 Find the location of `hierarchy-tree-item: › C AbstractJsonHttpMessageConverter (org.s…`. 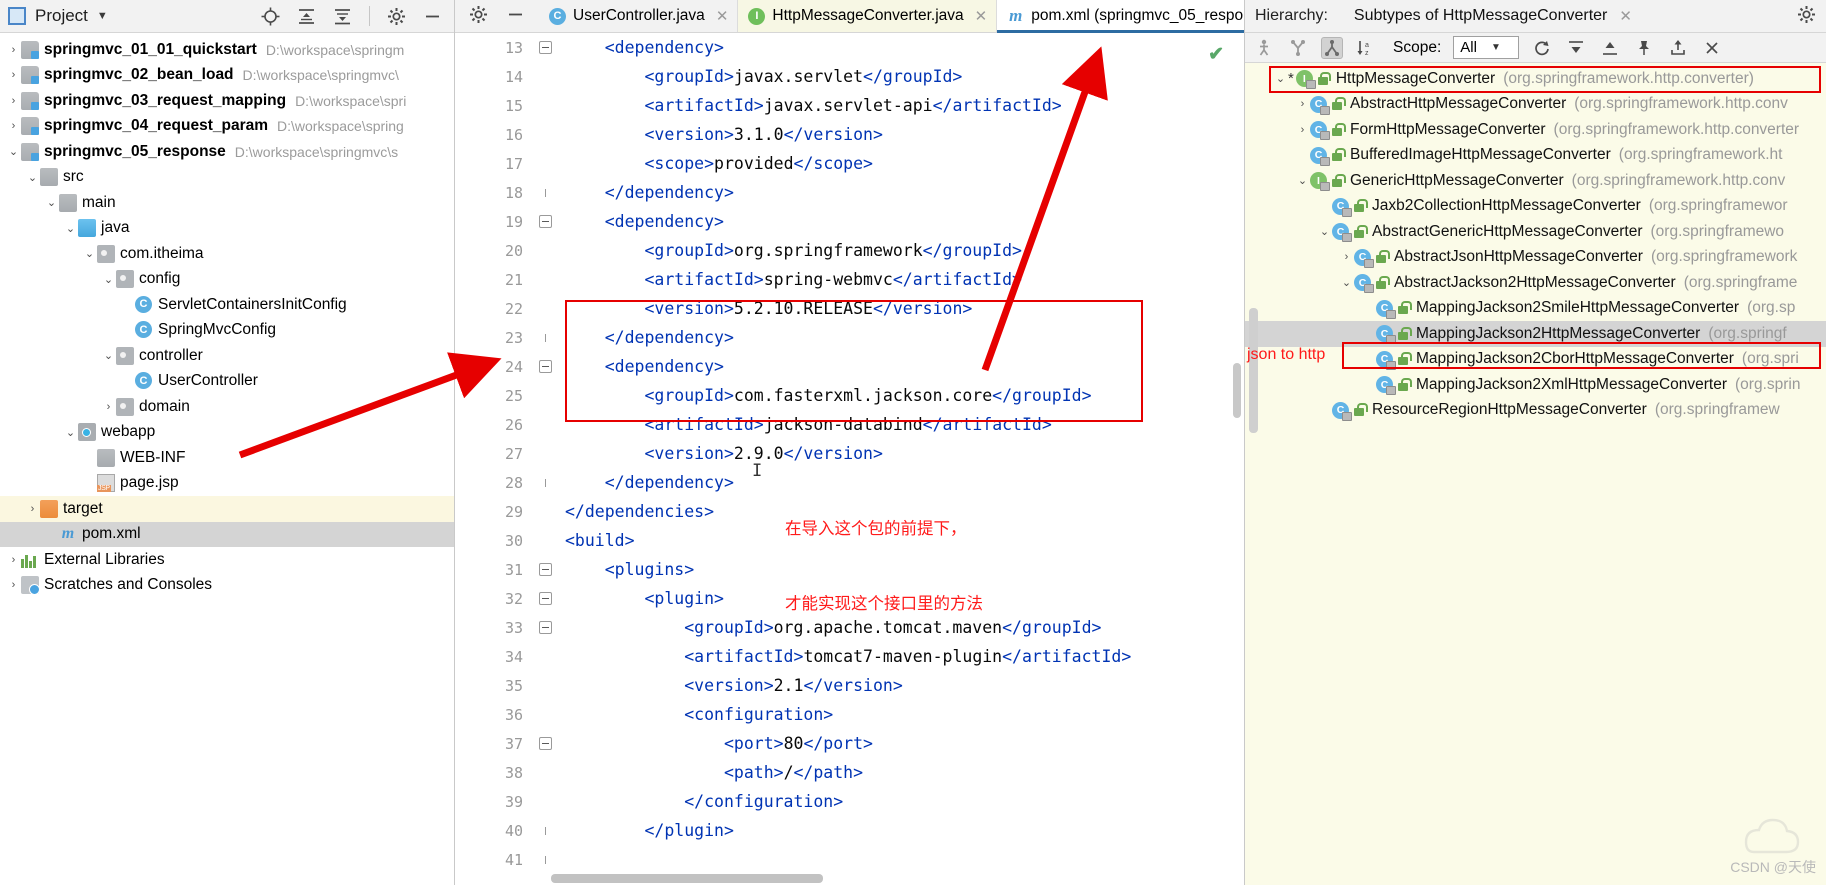

hierarchy-tree-item: › C AbstractJsonHttpMessageConverter (org.s… is located at coordinates (1535, 258).